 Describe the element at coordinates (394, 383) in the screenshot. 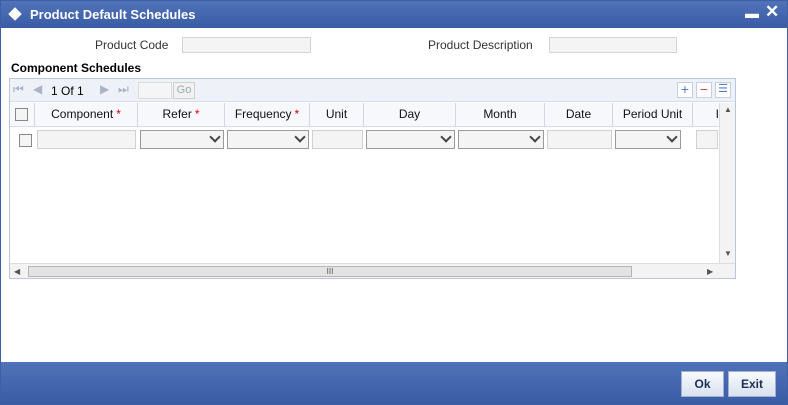

I see `footer-bar: Ok Exit` at that location.